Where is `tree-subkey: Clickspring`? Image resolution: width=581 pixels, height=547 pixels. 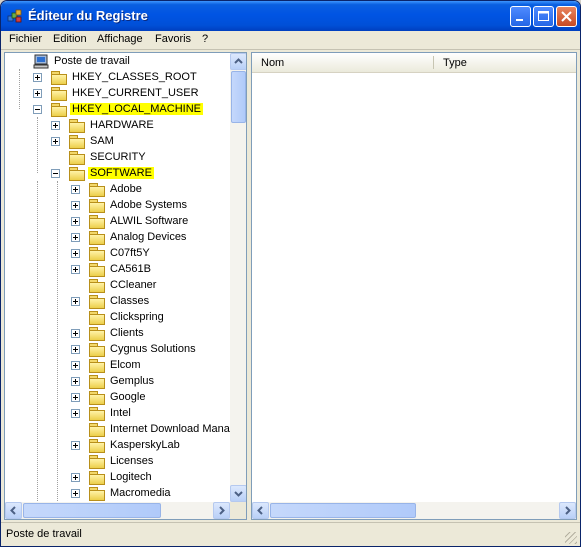 tree-subkey: Clickspring is located at coordinates (117, 318).